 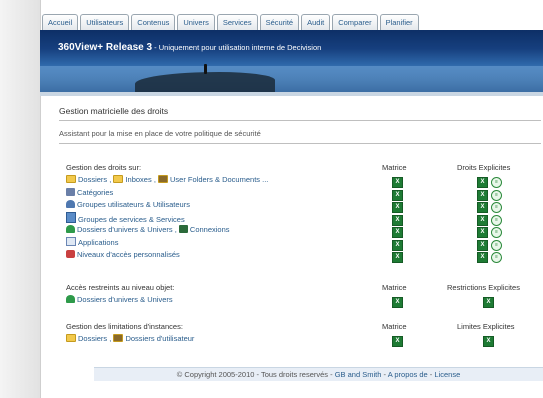 I want to click on link-gb-and-smith: GB and Smith, so click(x=358, y=374).